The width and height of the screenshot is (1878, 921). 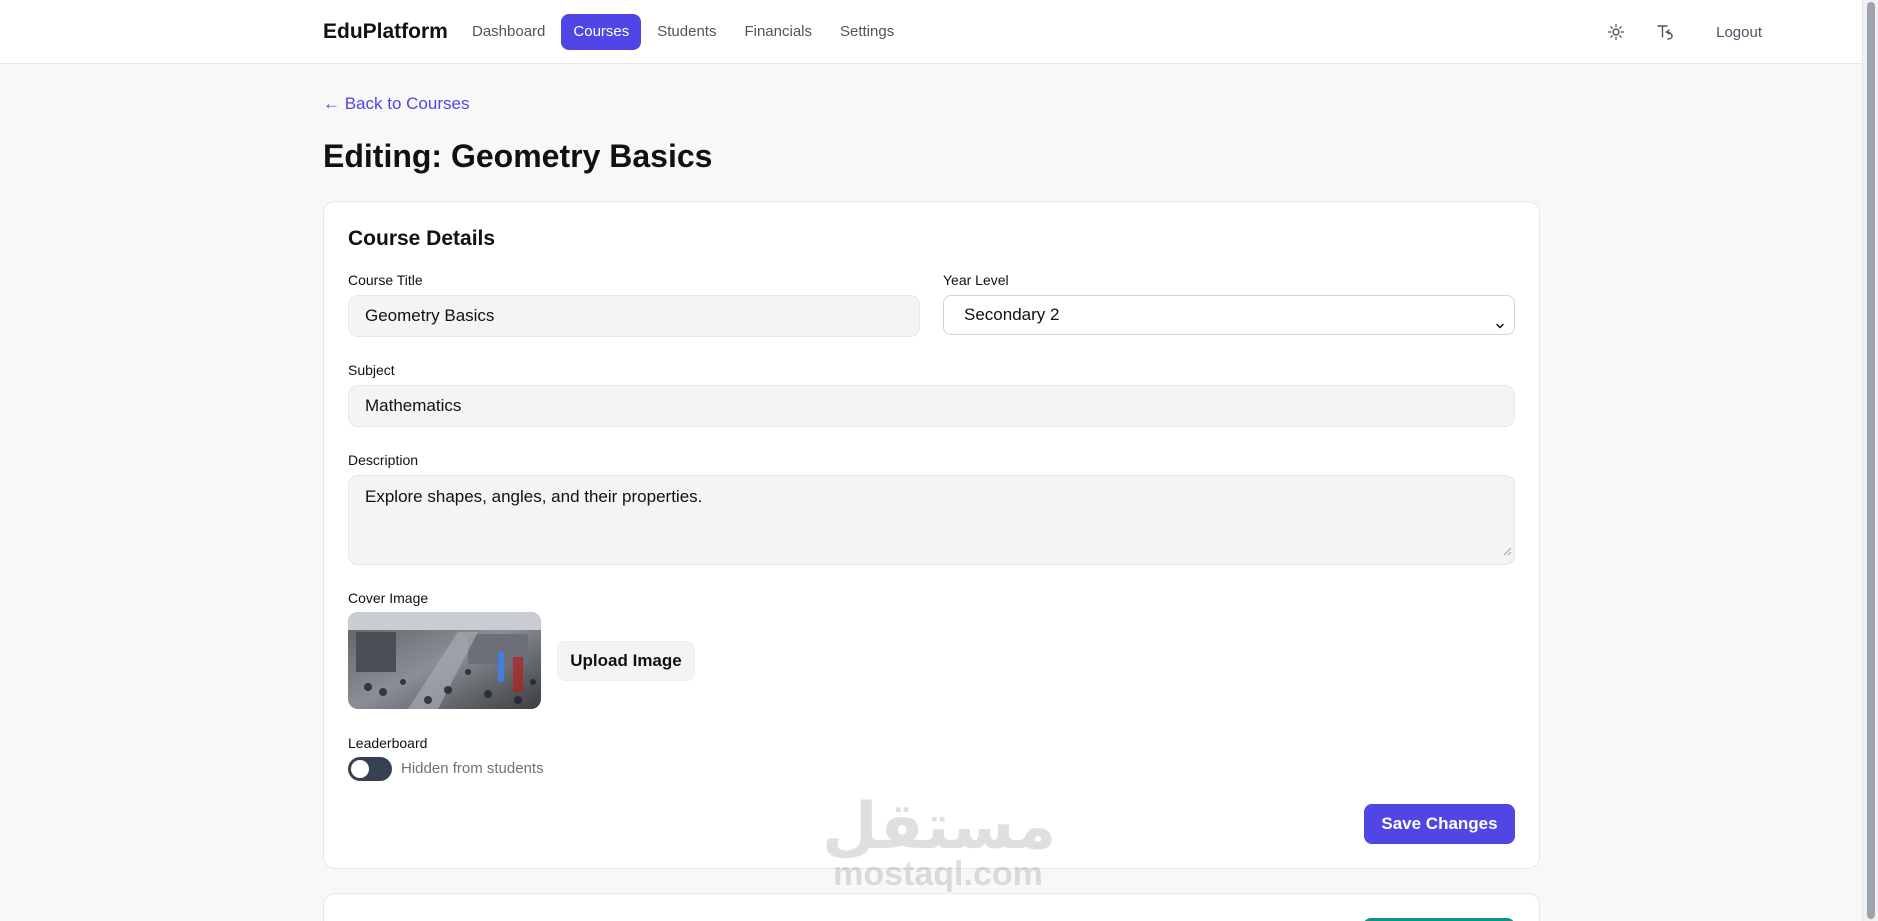 What do you see at coordinates (601, 32) in the screenshot?
I see `nav-item-courses: Courses` at bounding box center [601, 32].